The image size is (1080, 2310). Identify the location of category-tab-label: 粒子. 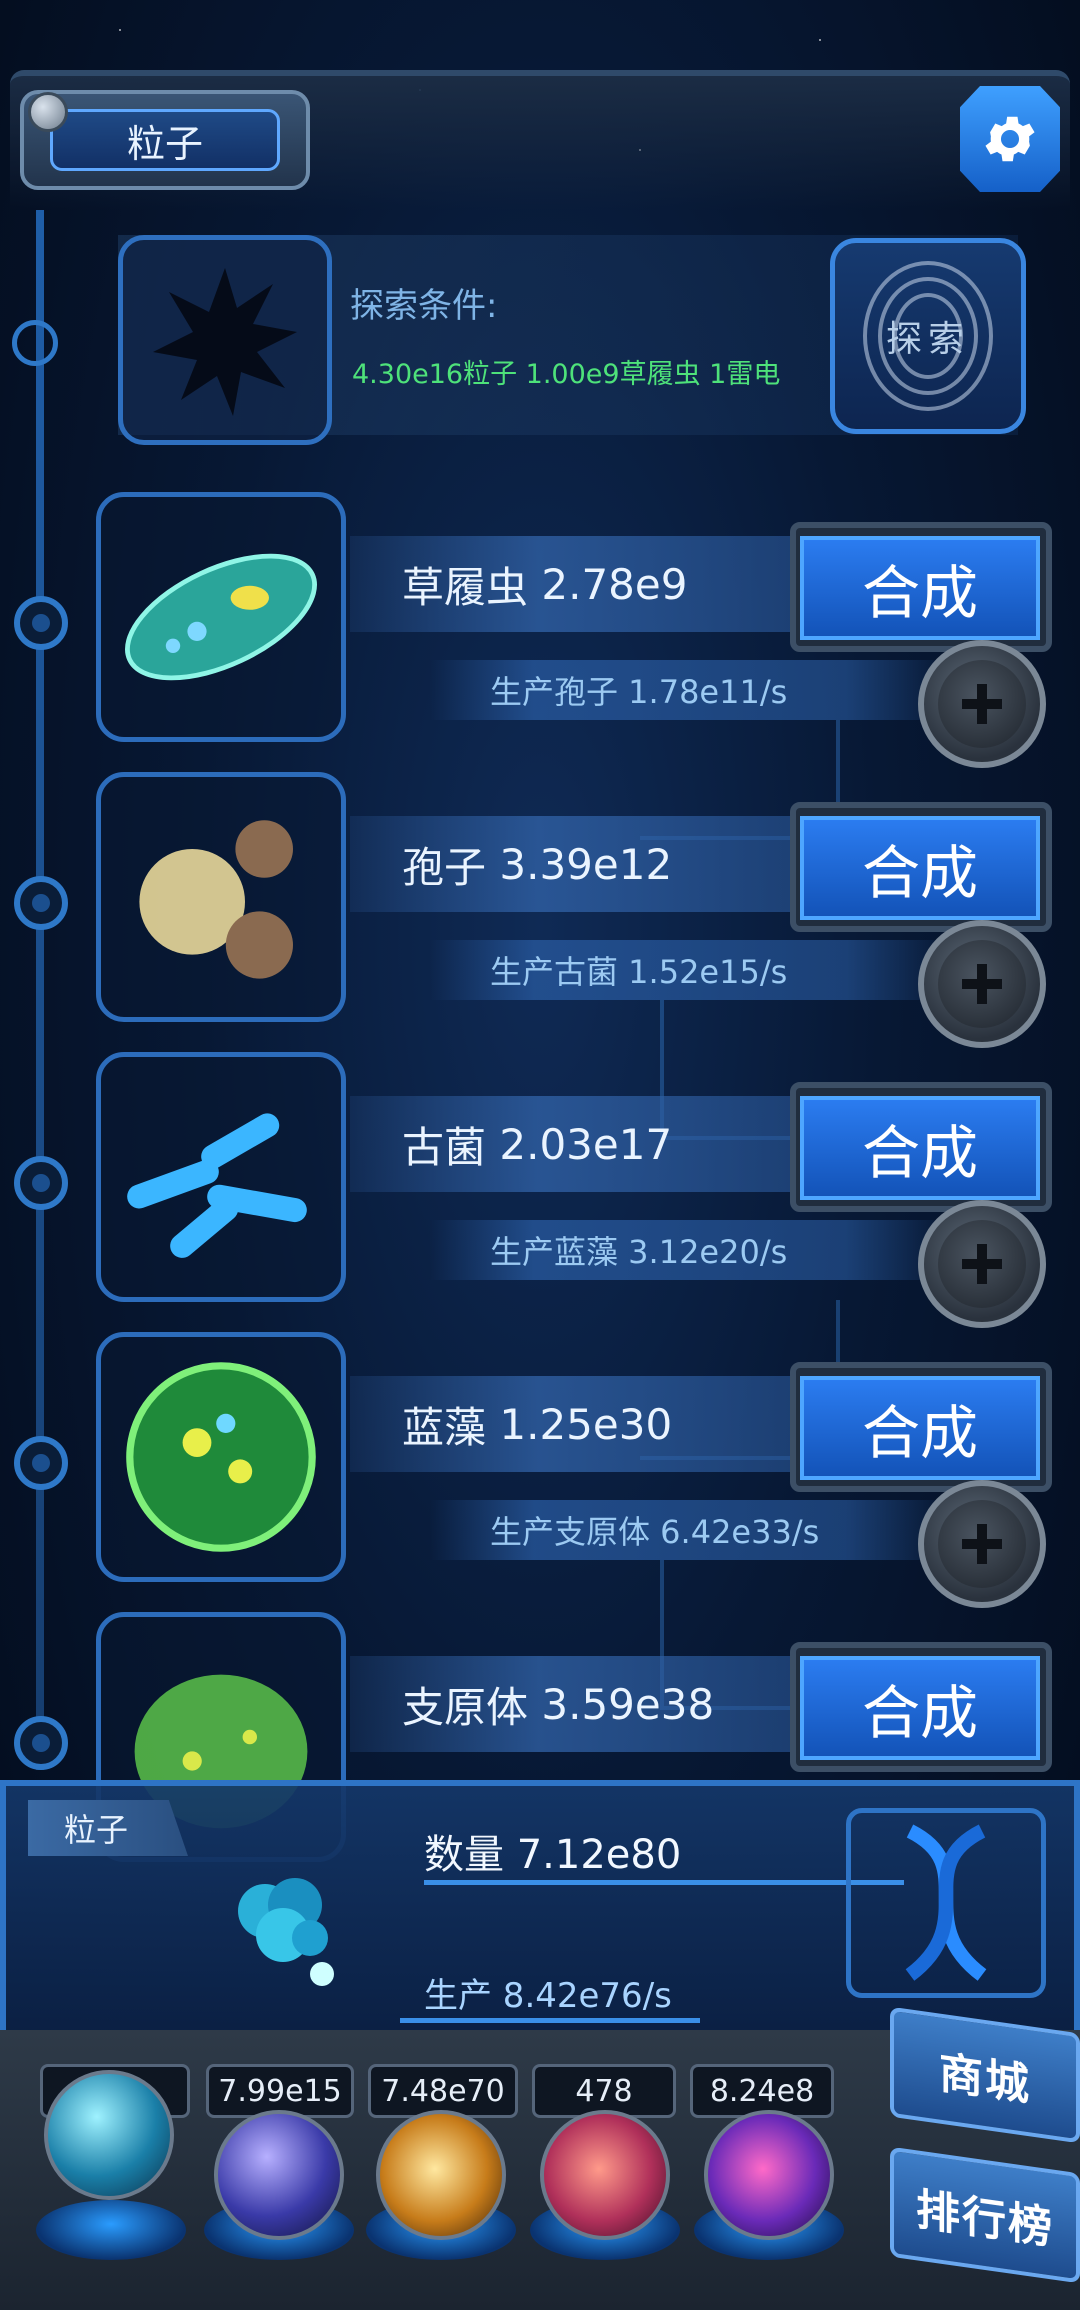
(165, 140).